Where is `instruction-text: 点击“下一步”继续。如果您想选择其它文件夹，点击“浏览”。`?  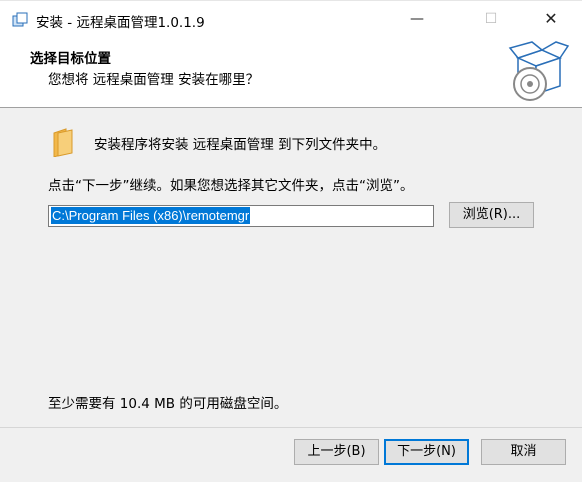
instruction-text: 点击“下一步”继续。如果您想选择其它文件夹，点击“浏览”。 is located at coordinates (231, 186).